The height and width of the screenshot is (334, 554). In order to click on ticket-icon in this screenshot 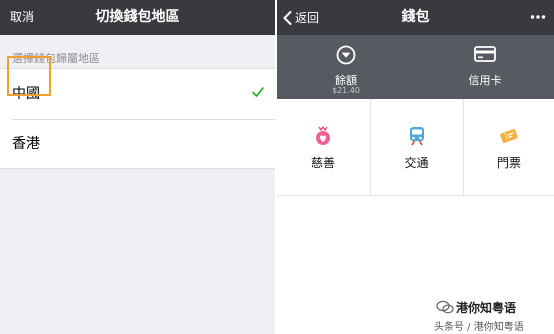, I will do `click(509, 136)`.